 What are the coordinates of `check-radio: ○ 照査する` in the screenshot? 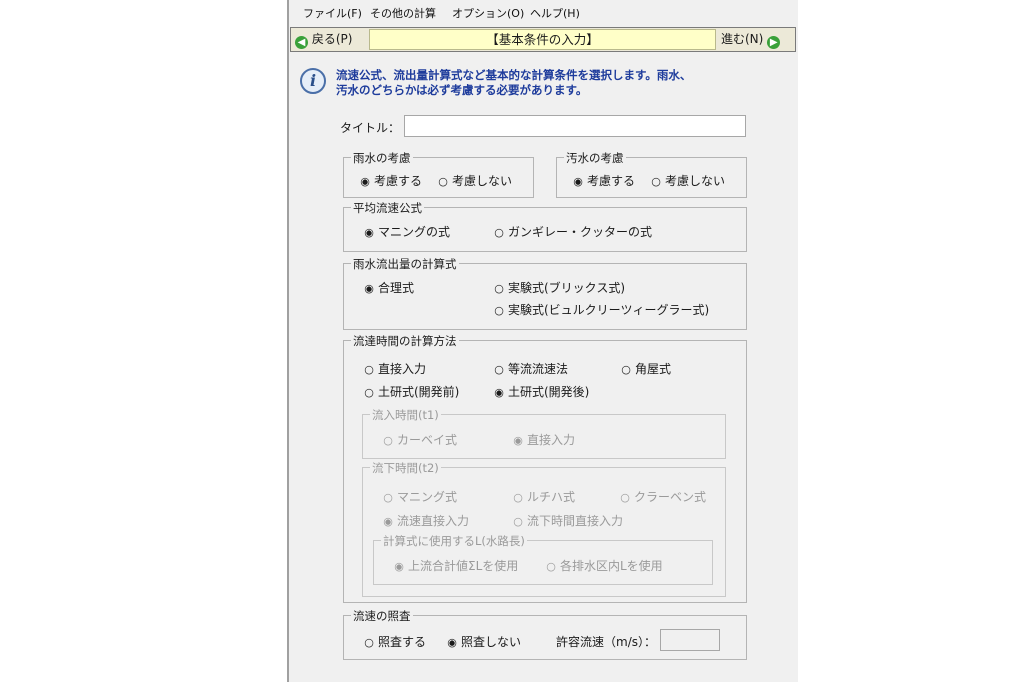 It's located at (395, 641).